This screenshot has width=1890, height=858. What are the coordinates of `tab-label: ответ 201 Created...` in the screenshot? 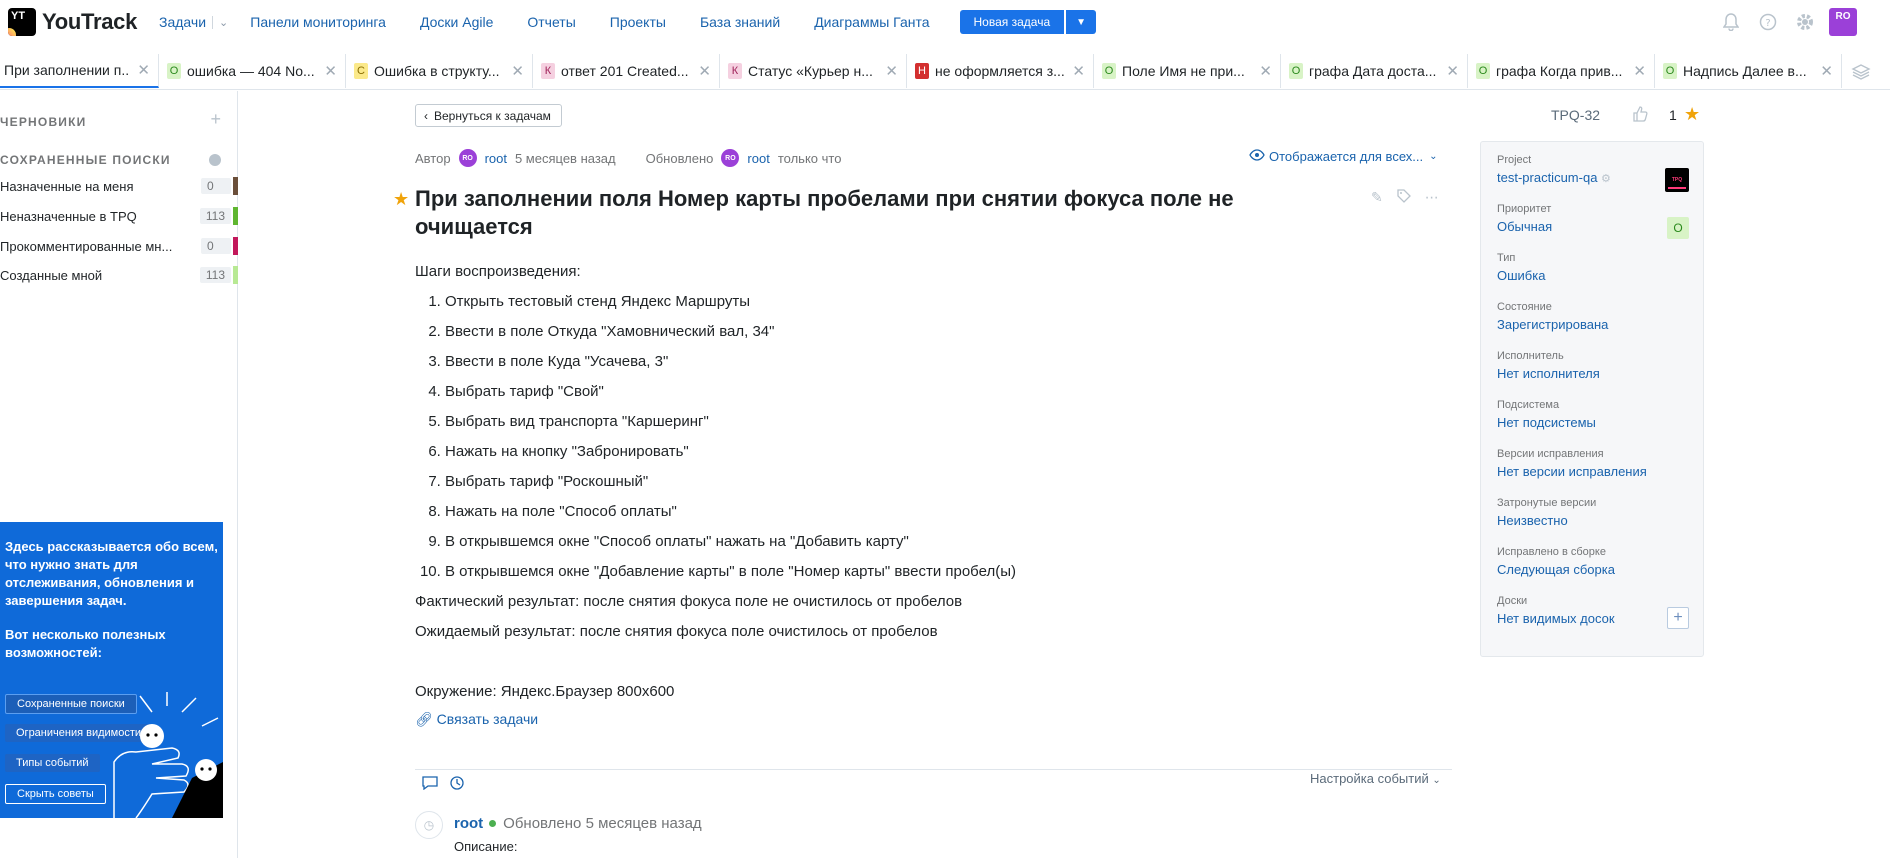 It's located at (625, 71).